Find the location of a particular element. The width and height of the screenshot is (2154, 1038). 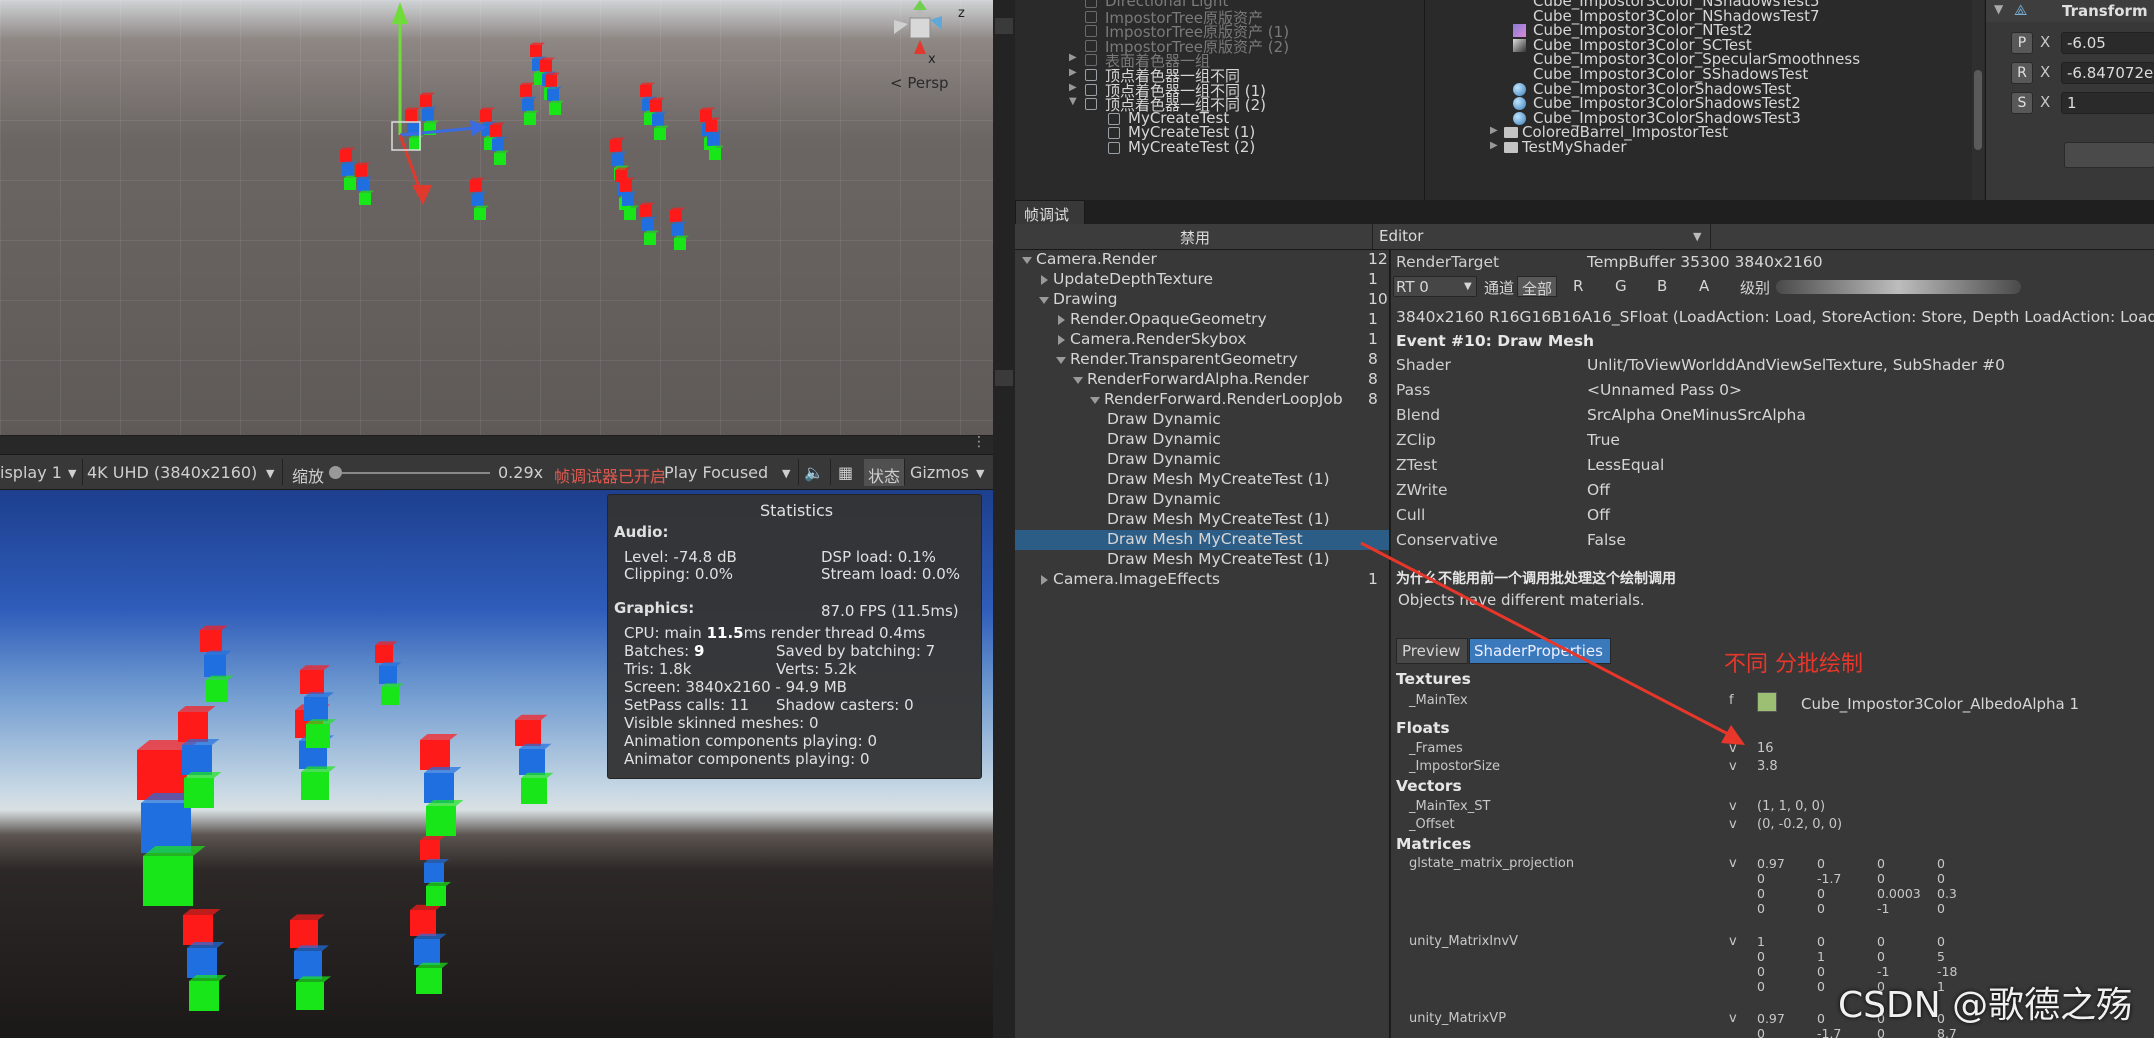

frame-debugger-tab: 帧调试 is located at coordinates (1050, 212).